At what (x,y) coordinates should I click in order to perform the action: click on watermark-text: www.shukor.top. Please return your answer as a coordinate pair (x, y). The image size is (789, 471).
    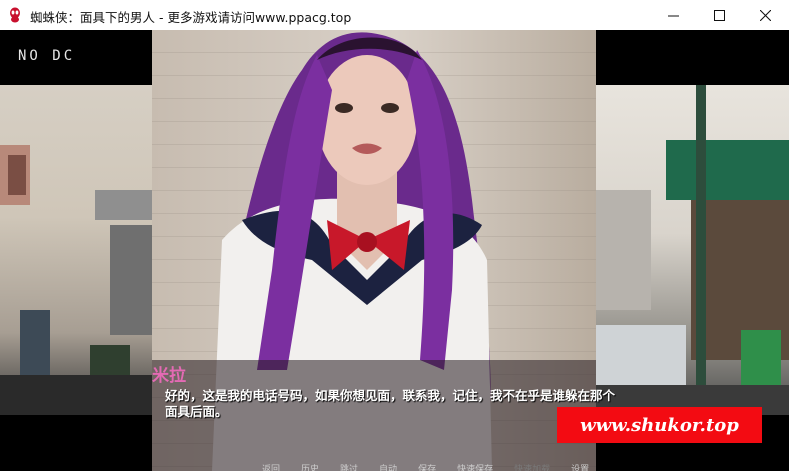
    Looking at the image, I should click on (659, 425).